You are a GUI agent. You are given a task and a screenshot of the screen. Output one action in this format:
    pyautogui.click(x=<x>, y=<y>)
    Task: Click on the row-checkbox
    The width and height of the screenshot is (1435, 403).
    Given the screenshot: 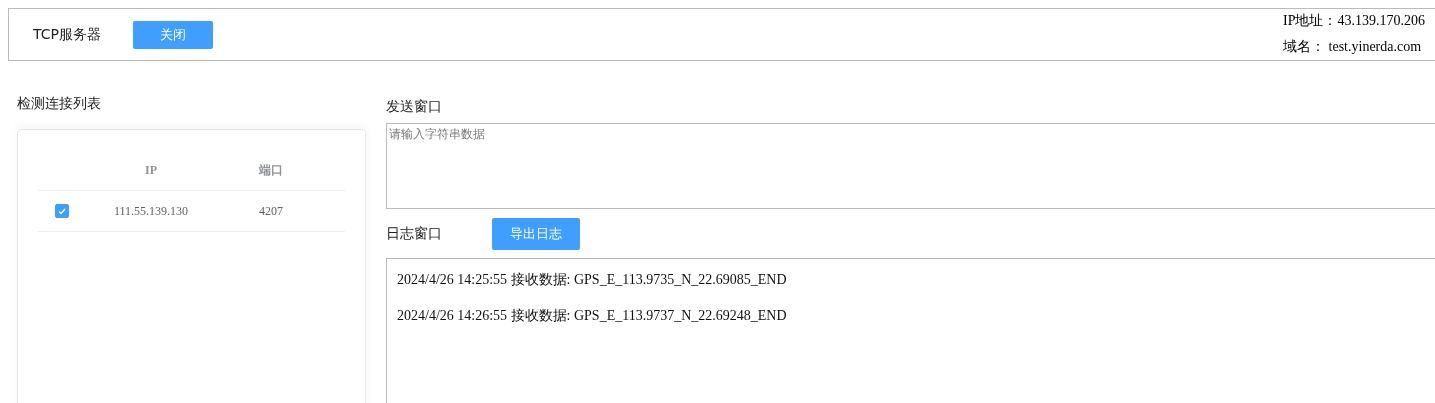 What is the action you would take?
    pyautogui.click(x=62, y=211)
    